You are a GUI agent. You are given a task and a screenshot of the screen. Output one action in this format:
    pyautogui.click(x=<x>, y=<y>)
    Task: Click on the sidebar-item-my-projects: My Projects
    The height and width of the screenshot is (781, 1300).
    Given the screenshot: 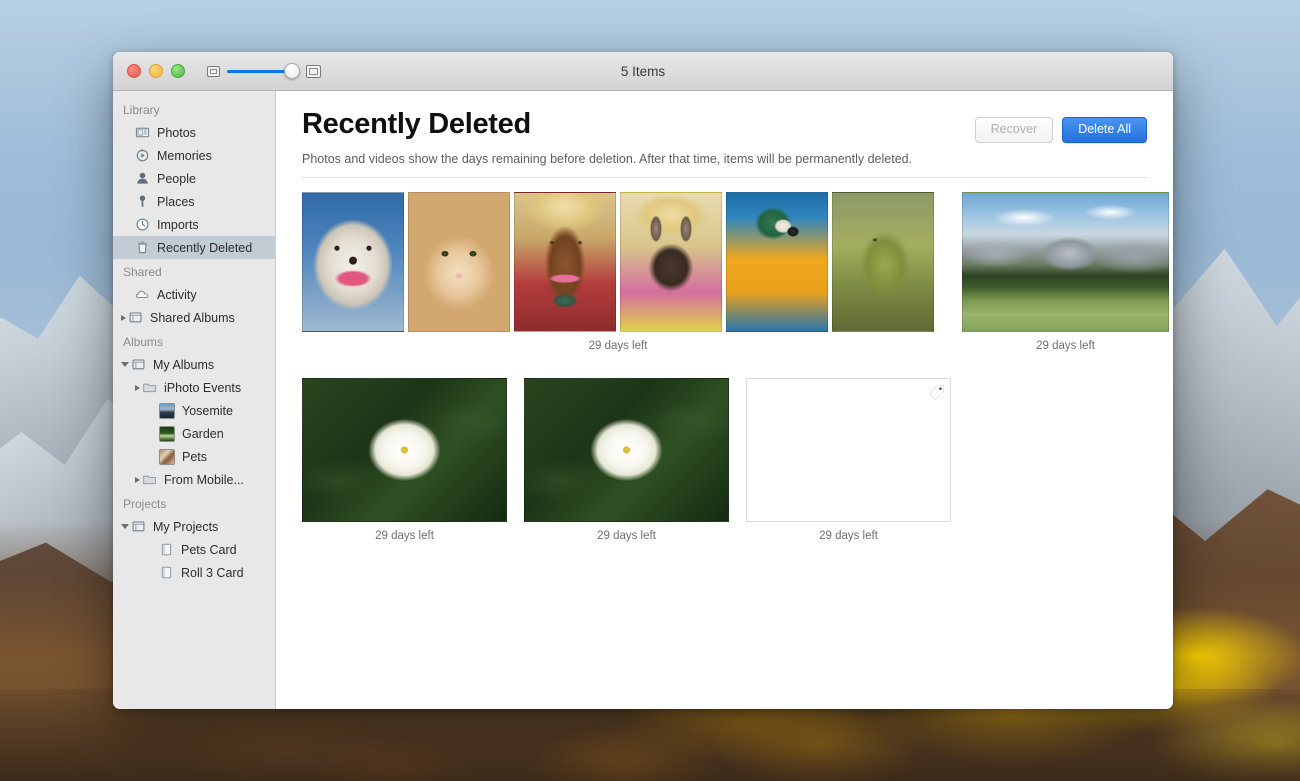 What is the action you would take?
    pyautogui.click(x=194, y=526)
    